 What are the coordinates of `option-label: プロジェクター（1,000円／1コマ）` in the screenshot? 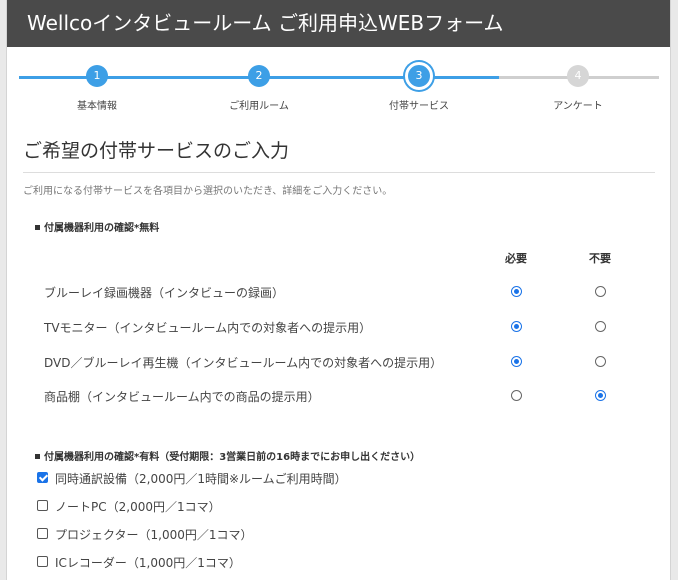 It's located at (154, 534).